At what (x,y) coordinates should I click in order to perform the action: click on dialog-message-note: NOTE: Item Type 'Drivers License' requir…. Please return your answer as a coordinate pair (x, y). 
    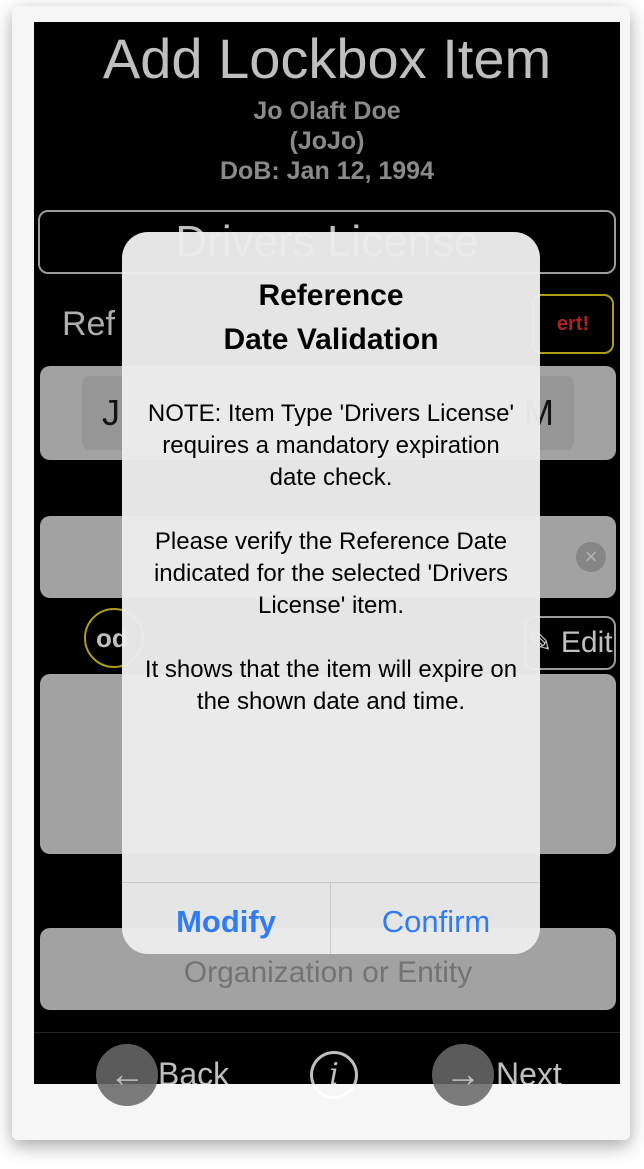
    Looking at the image, I should click on (331, 445).